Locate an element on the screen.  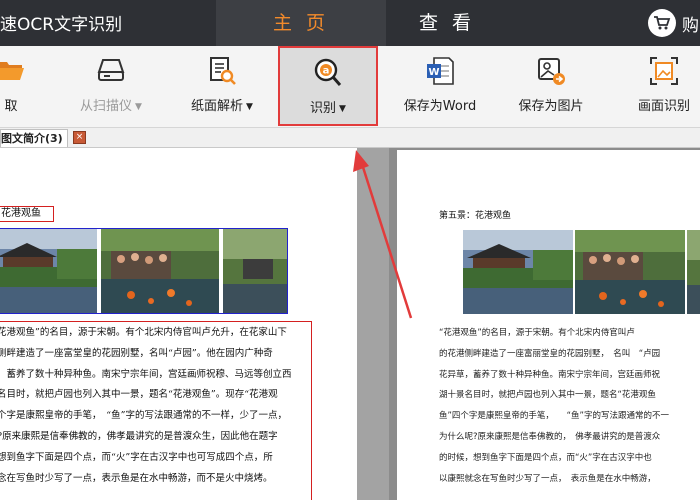
save-as-word-button: W 保存为Word is located at coordinates (440, 87).